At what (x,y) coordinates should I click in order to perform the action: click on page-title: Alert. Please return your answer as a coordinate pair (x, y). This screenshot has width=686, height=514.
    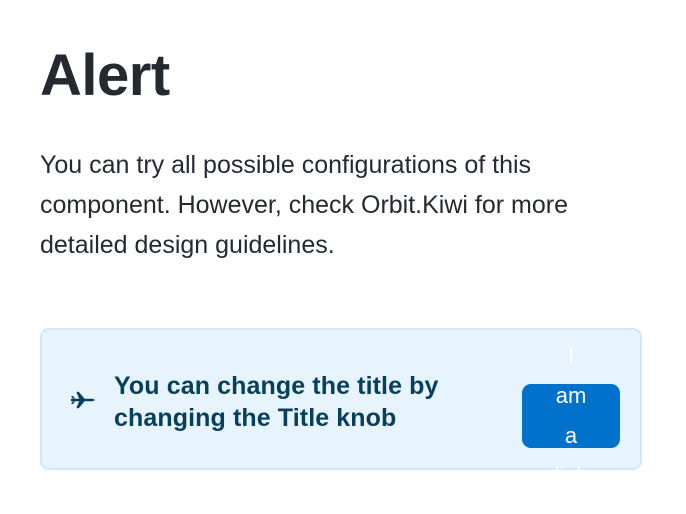
    Looking at the image, I should click on (105, 75).